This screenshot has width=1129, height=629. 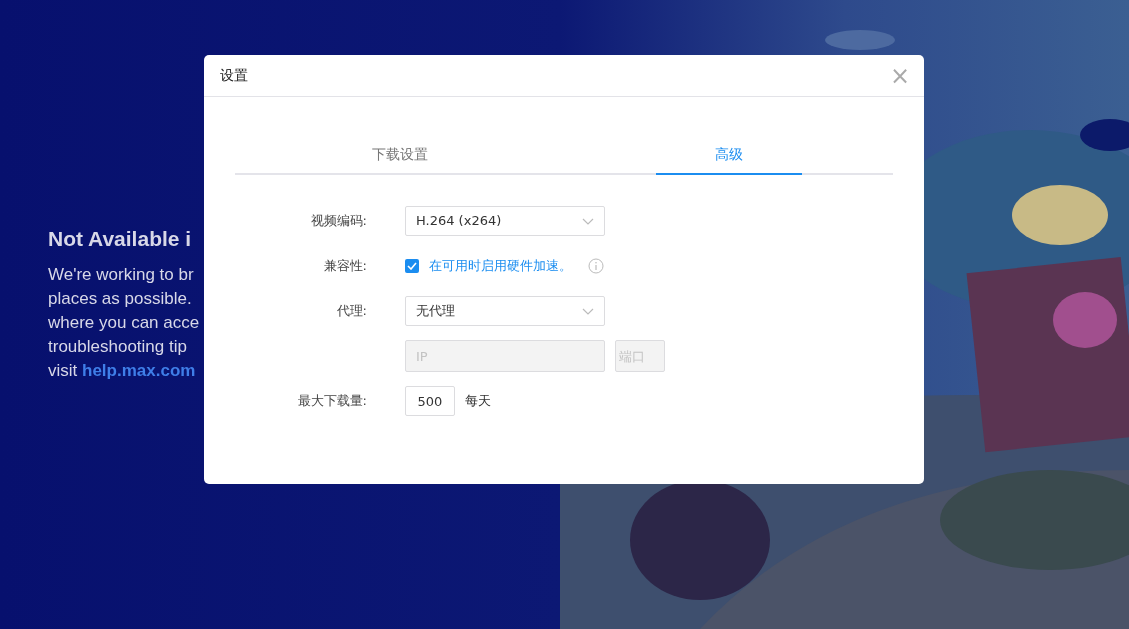 What do you see at coordinates (120, 239) in the screenshot?
I see `page-heading: Not Available i` at bounding box center [120, 239].